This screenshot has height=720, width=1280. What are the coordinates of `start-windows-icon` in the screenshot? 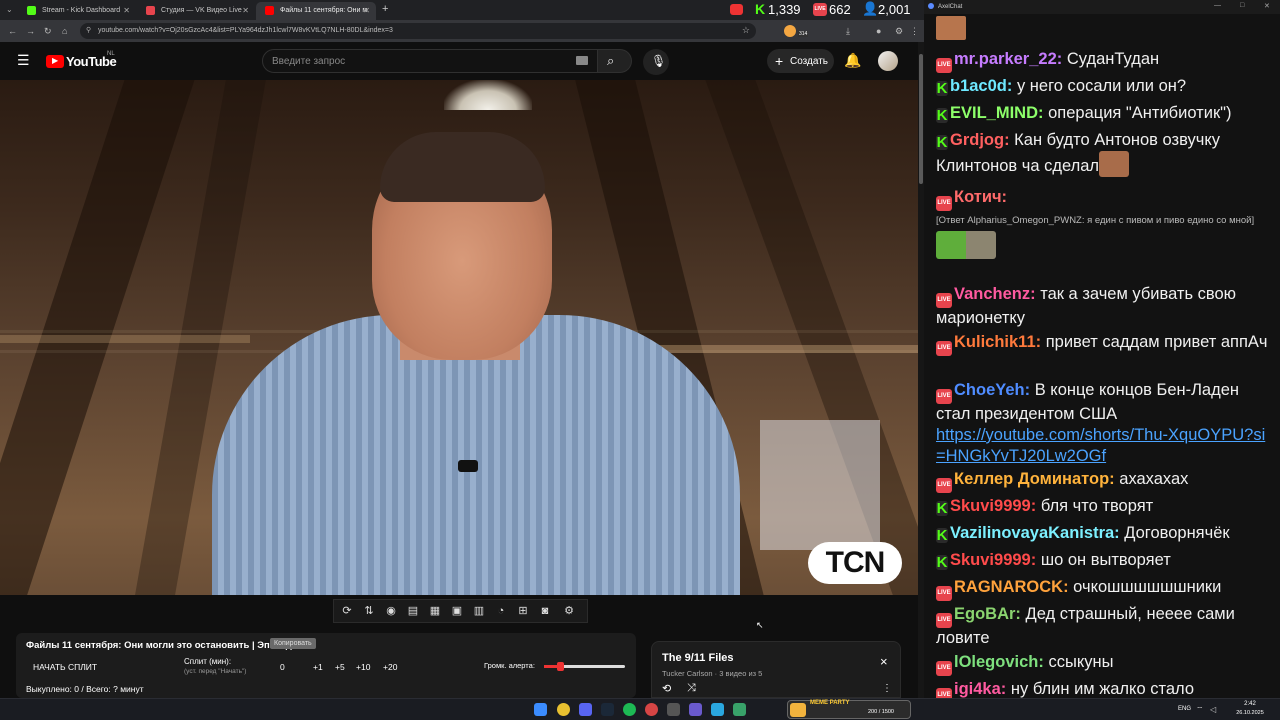 It's located at (540, 709).